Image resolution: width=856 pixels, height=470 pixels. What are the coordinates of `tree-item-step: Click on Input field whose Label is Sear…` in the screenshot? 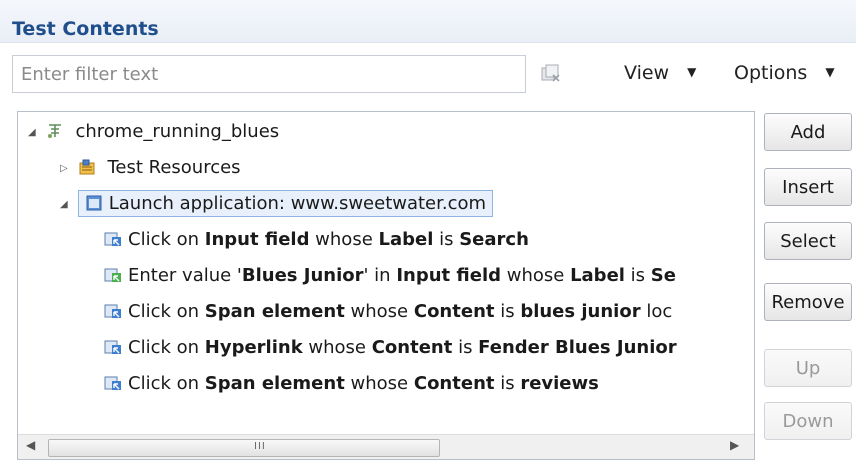 It's located at (316, 240).